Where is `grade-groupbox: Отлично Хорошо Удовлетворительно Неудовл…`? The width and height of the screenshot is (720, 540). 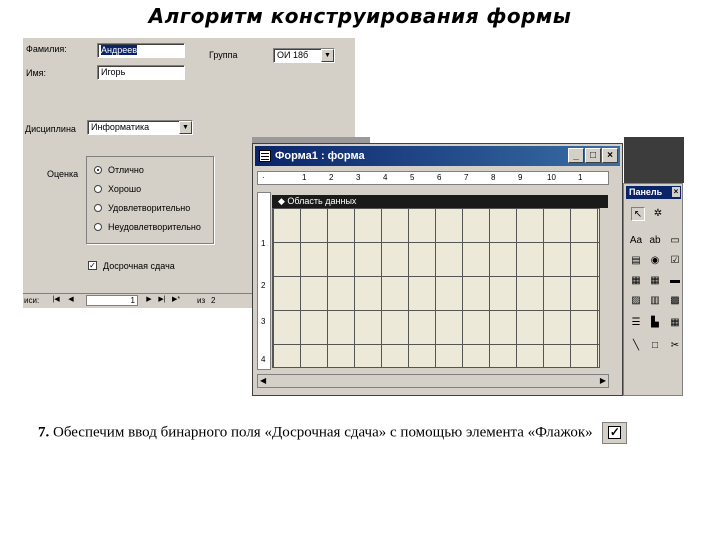 grade-groupbox: Отлично Хорошо Удовлетворительно Неудовл… is located at coordinates (150, 200).